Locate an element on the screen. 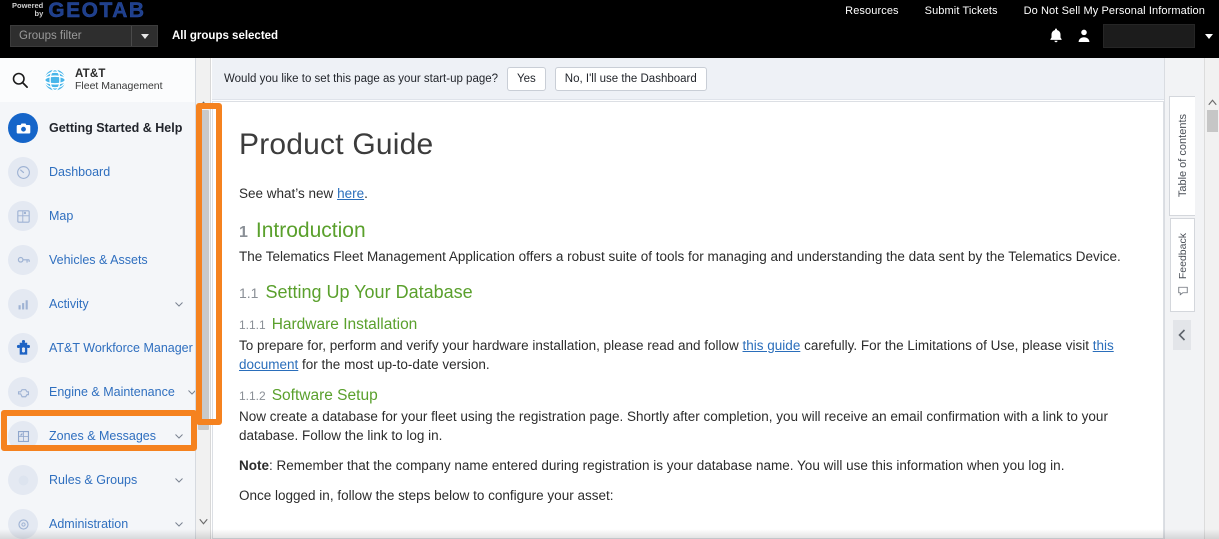  sidebar-item-getting-started-and-help: Getting Started & Help is located at coordinates (97, 128).